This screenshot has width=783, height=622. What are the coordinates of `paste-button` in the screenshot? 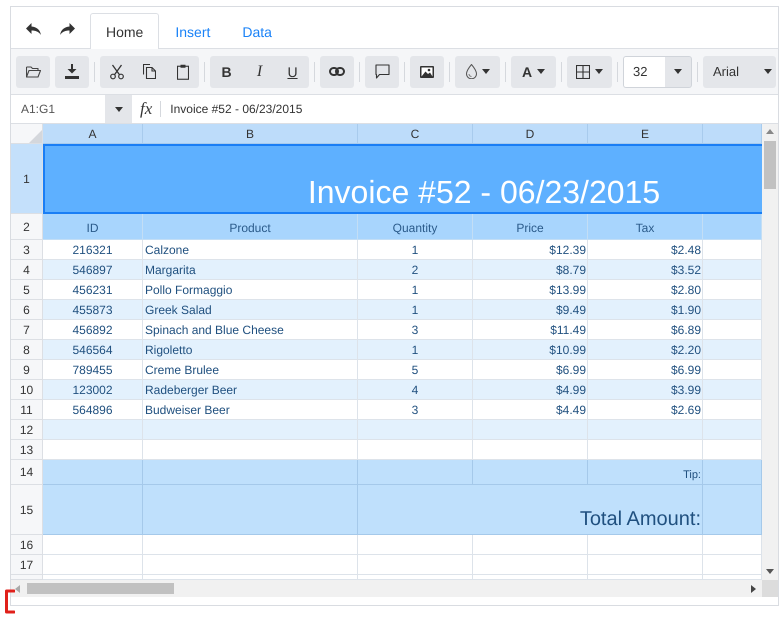 It's located at (182, 72).